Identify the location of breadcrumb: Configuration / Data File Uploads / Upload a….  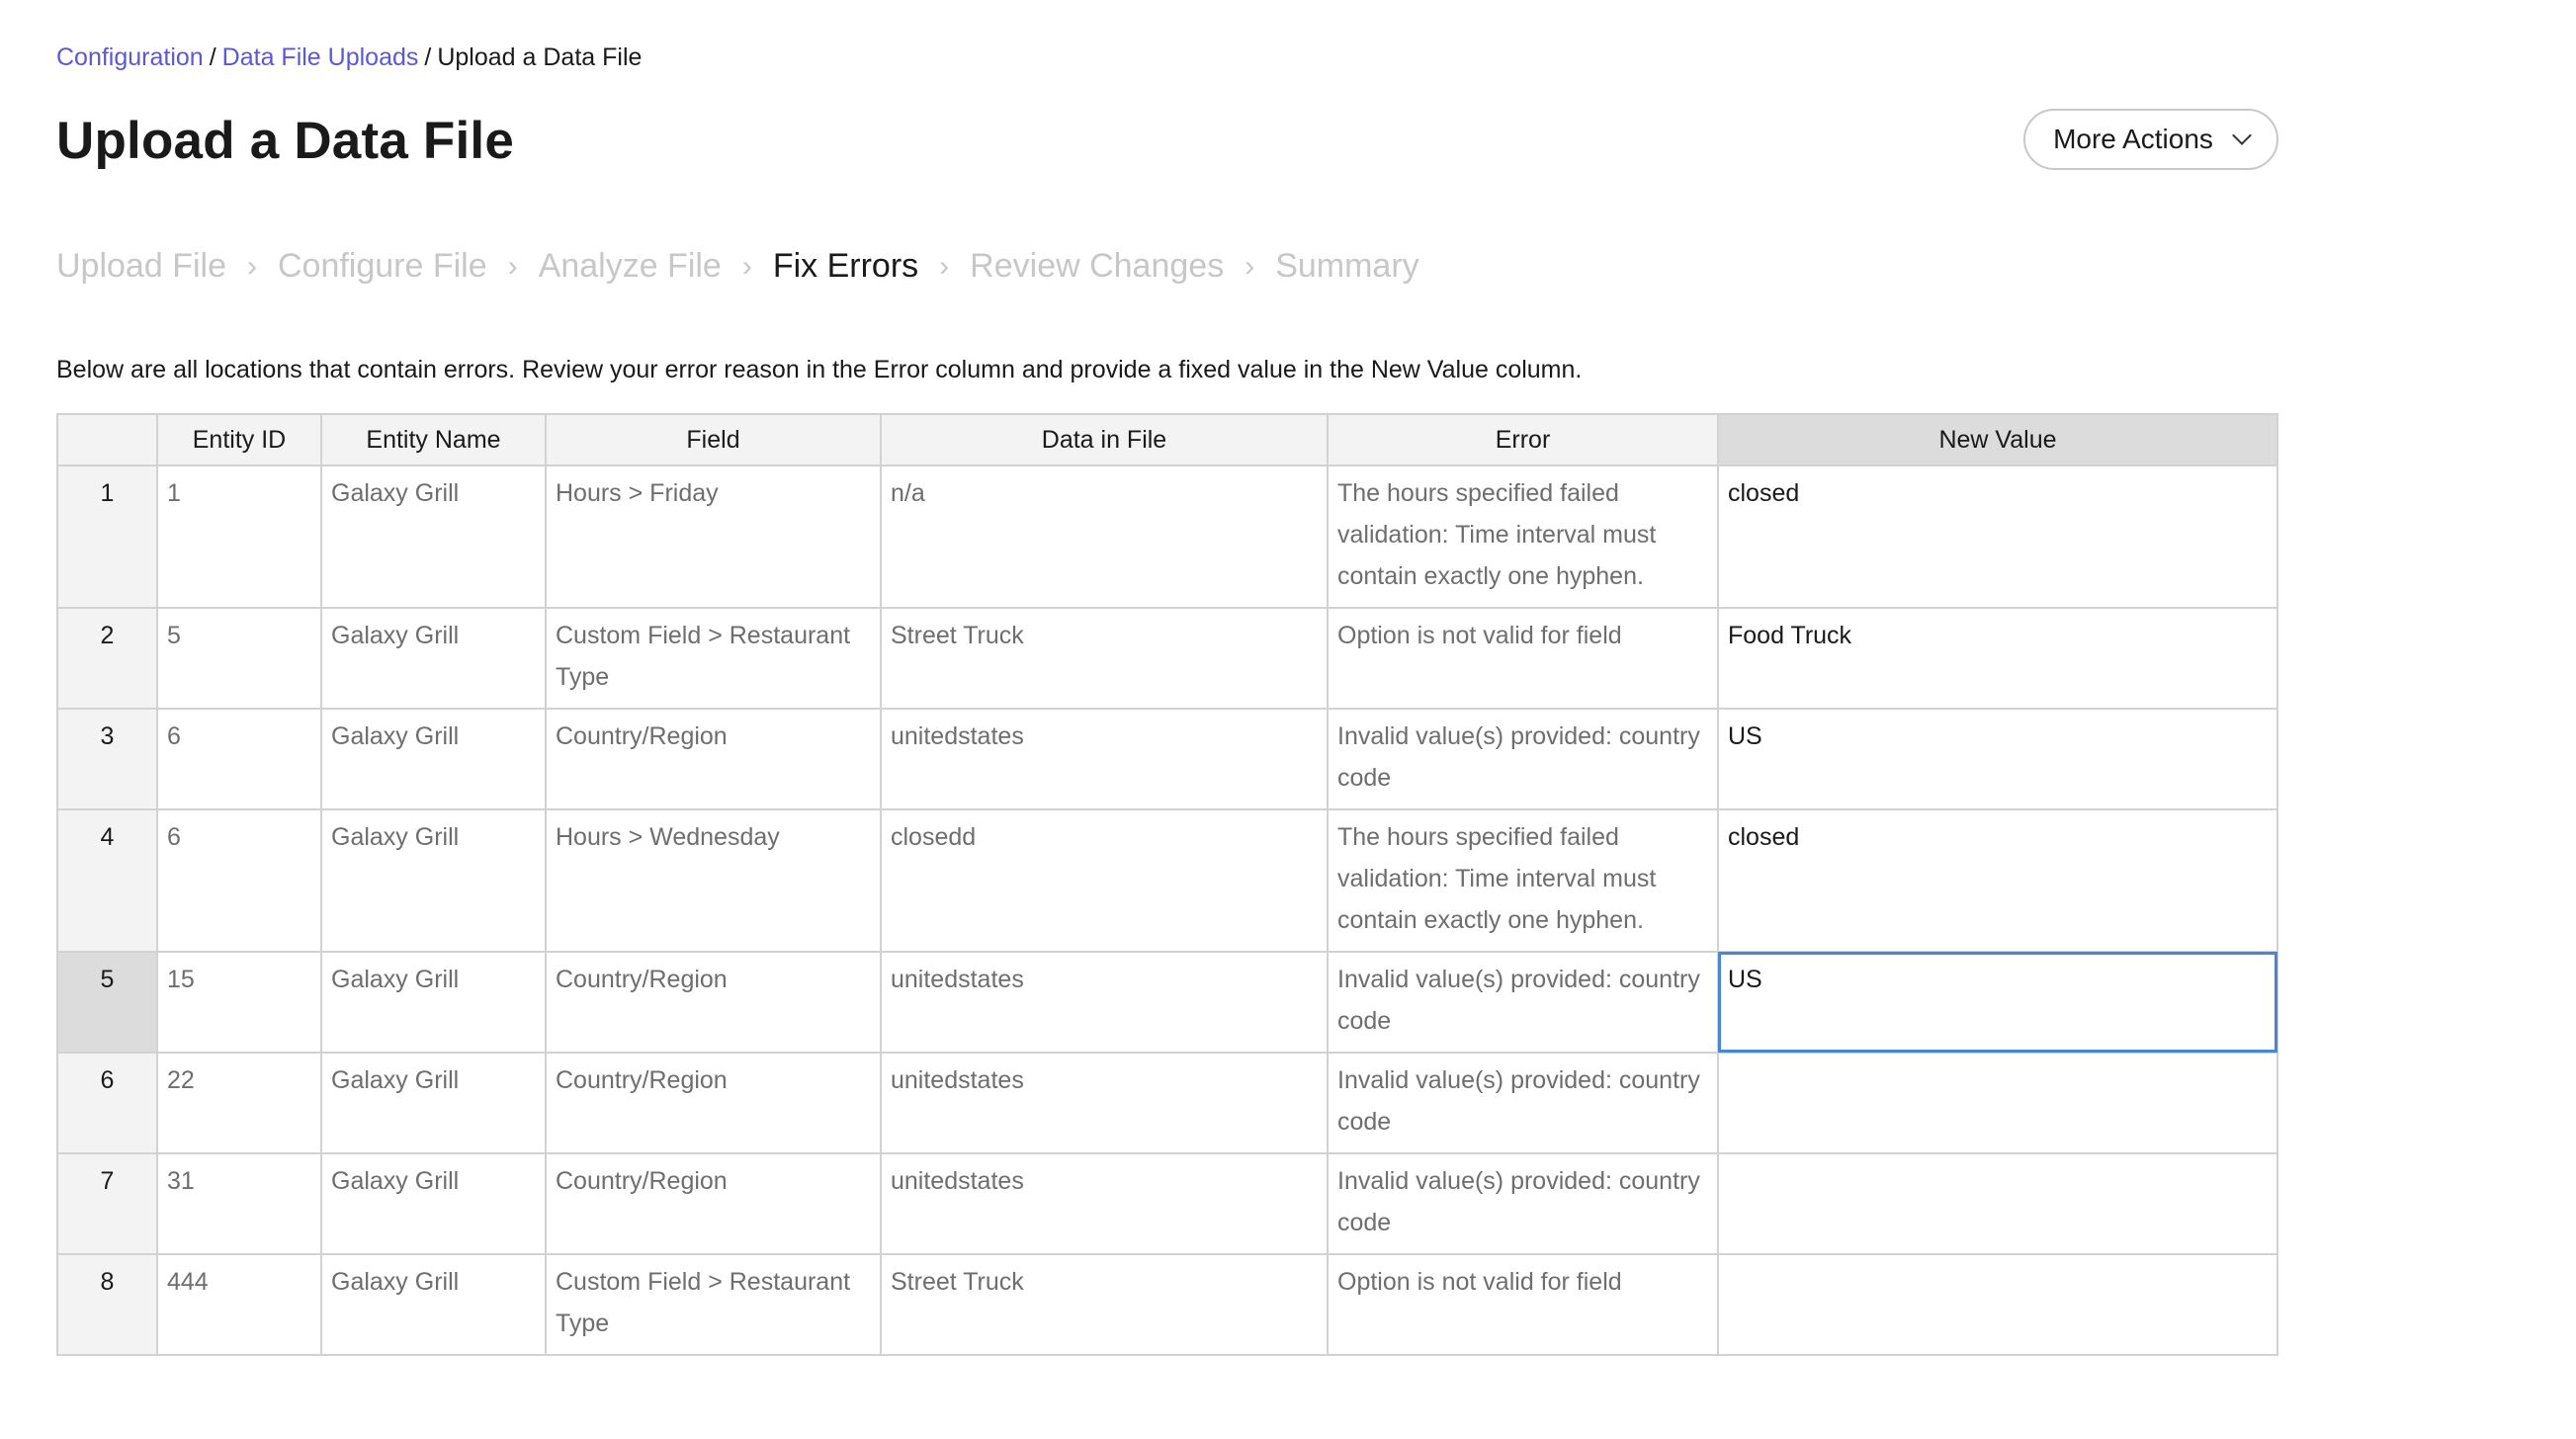
(349, 58).